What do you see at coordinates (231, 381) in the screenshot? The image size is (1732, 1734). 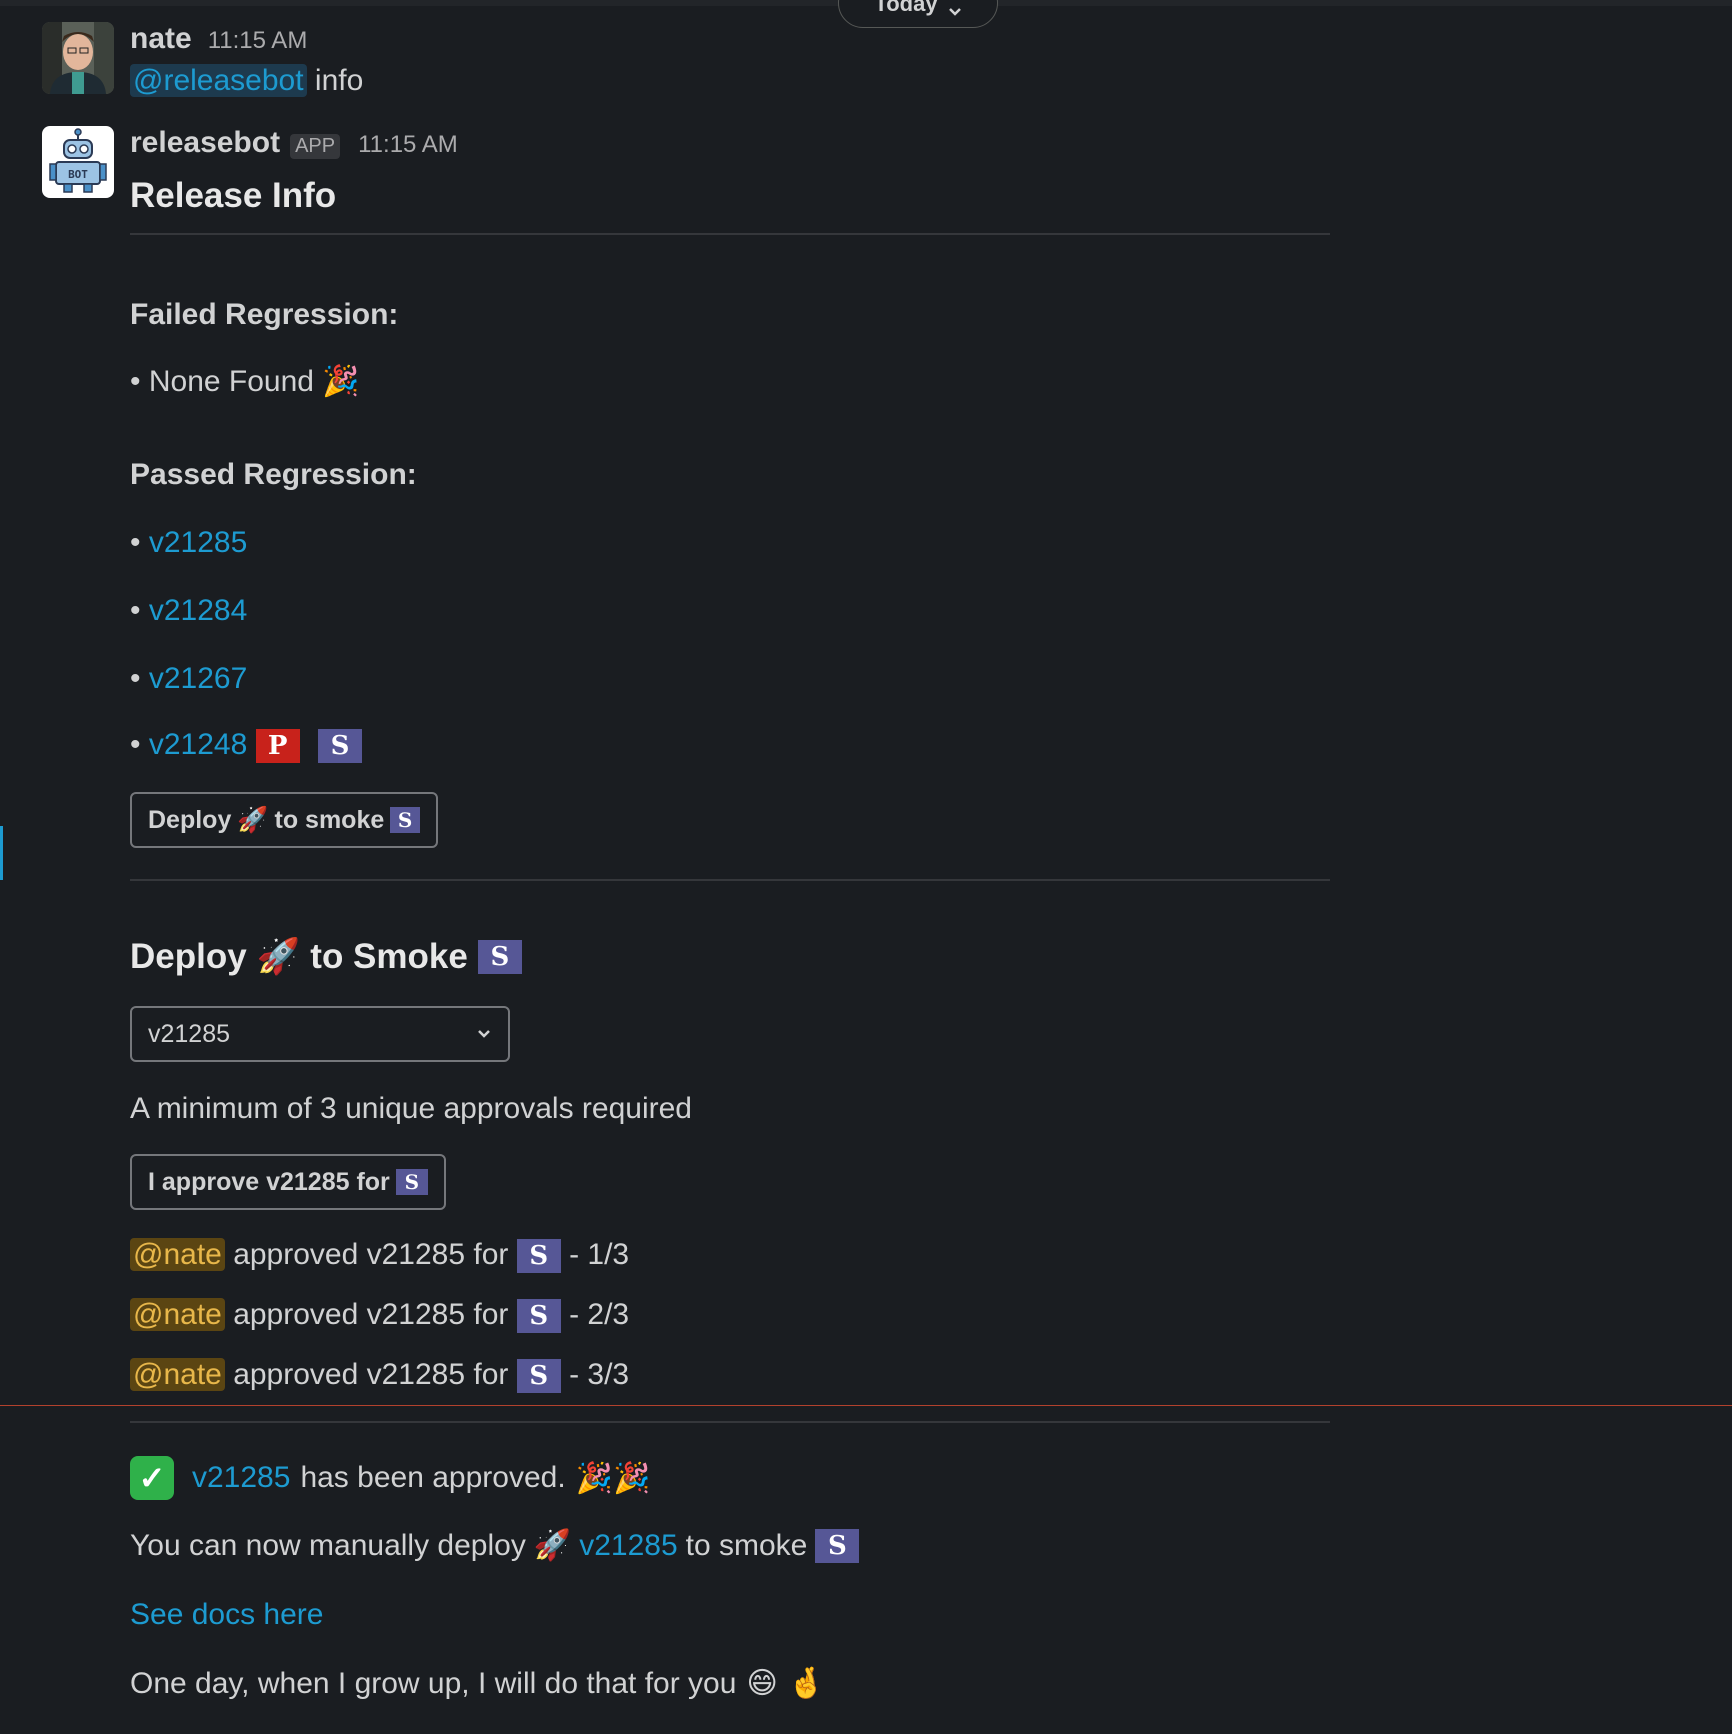 I see `failed-item-text: None Found` at bounding box center [231, 381].